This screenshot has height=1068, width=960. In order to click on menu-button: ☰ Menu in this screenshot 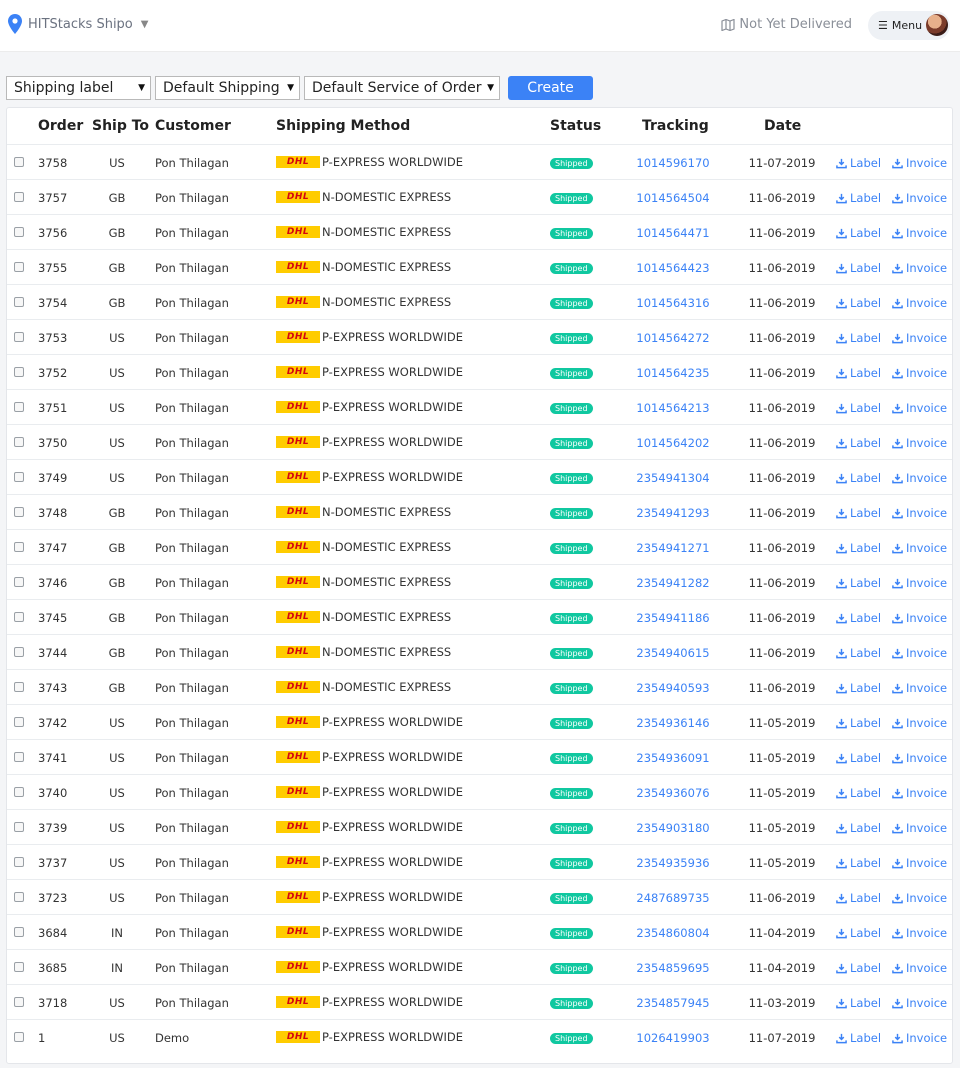, I will do `click(909, 25)`.